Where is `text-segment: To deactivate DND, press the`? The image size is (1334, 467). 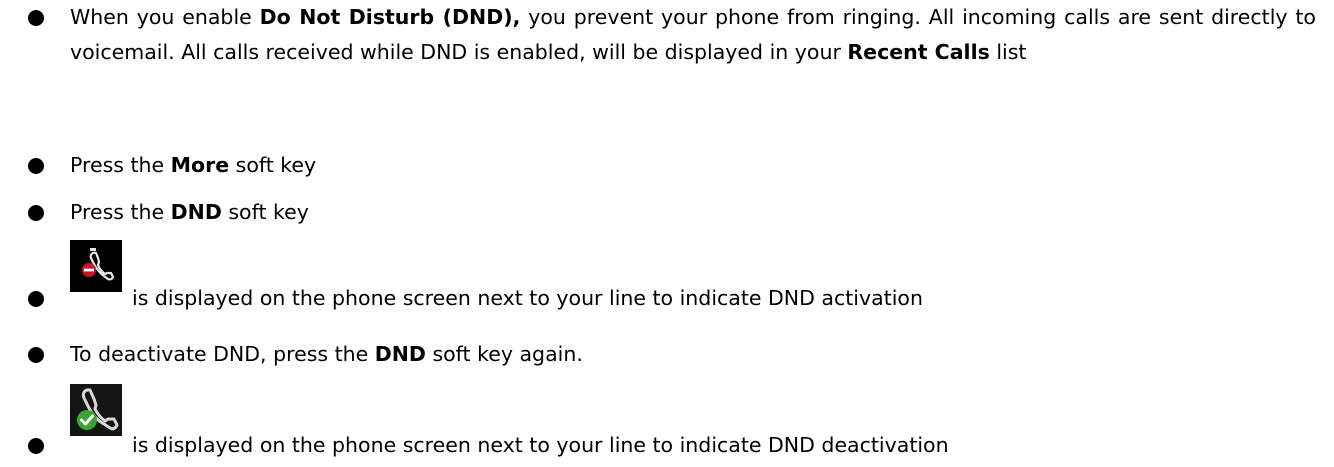 text-segment: To deactivate DND, press the is located at coordinates (222, 354).